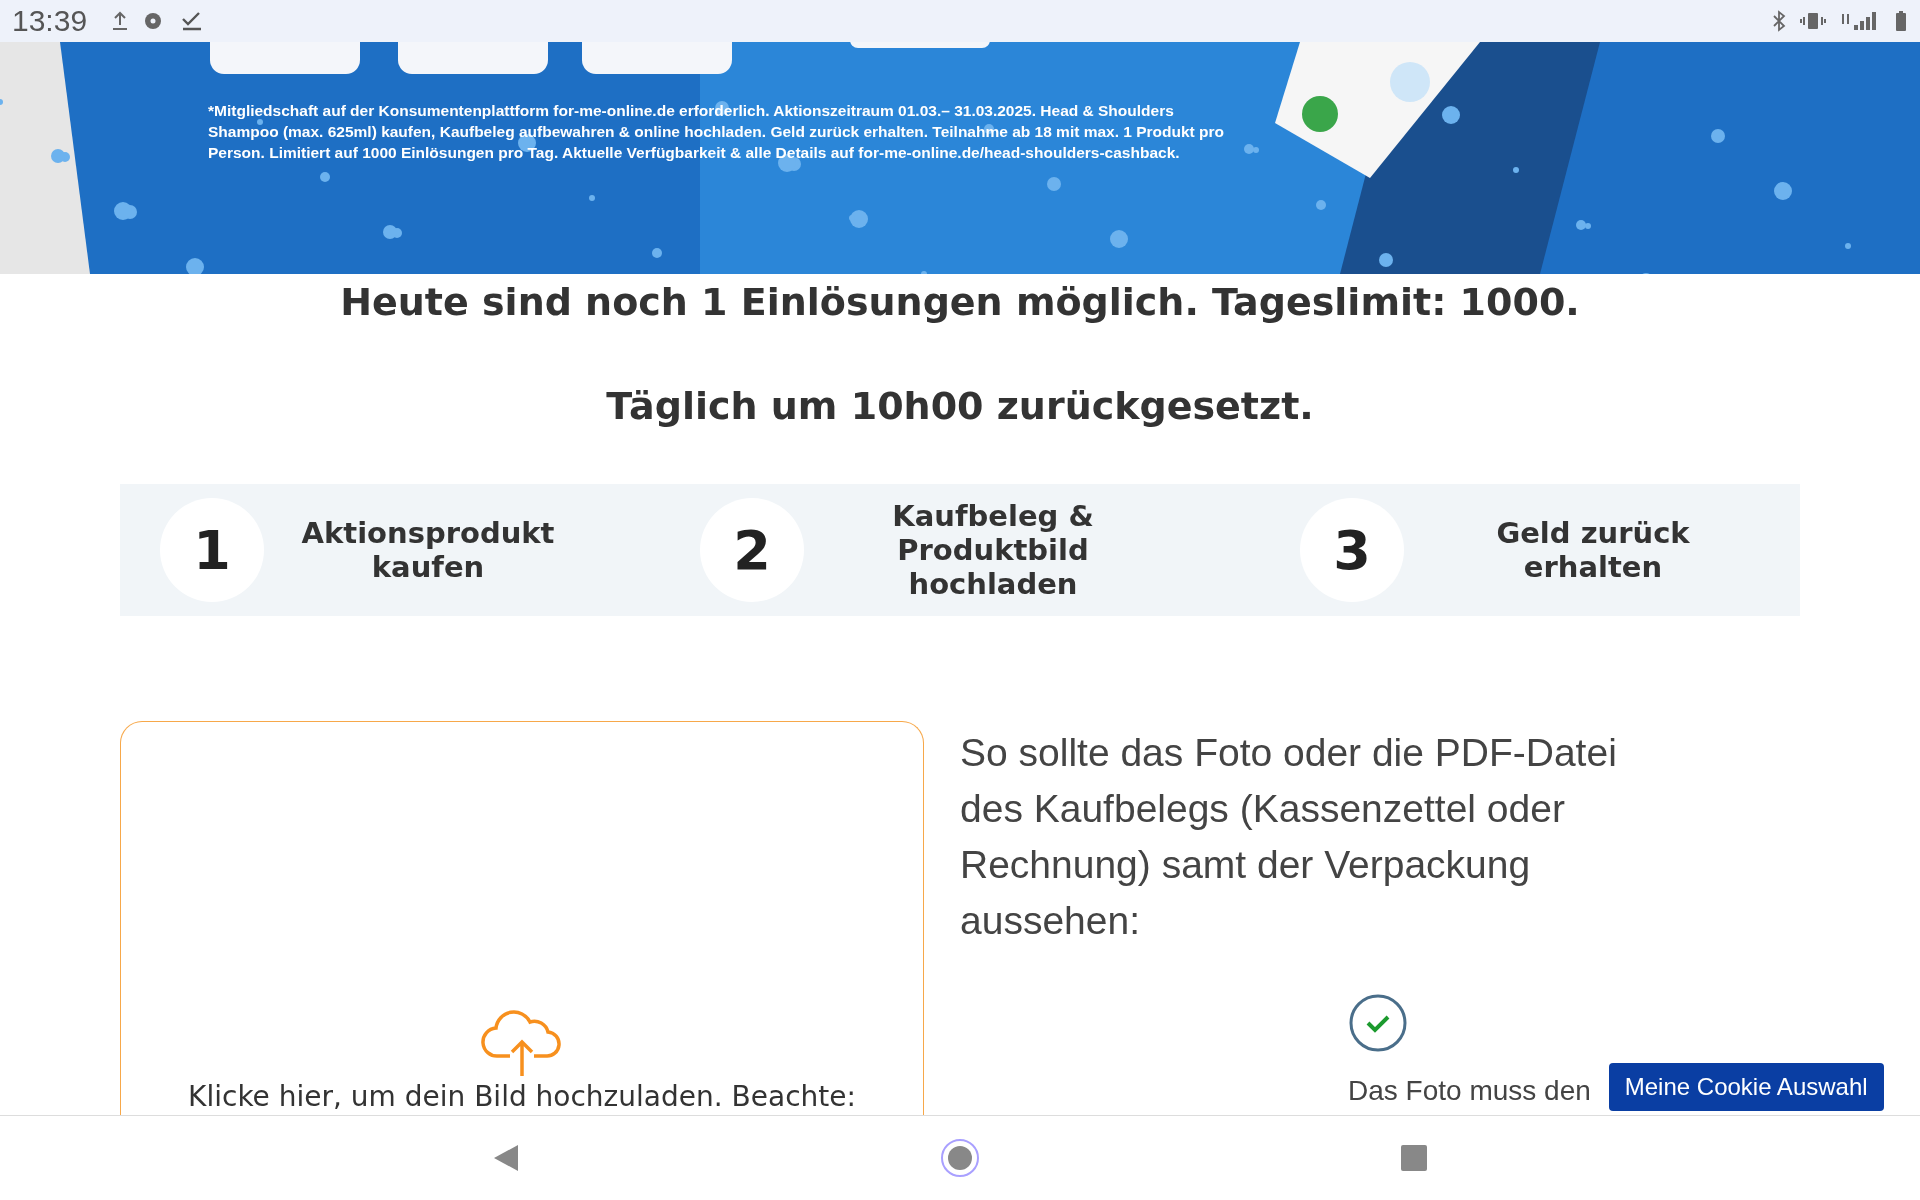  What do you see at coordinates (1352, 550) in the screenshot?
I see `step-number: 3` at bounding box center [1352, 550].